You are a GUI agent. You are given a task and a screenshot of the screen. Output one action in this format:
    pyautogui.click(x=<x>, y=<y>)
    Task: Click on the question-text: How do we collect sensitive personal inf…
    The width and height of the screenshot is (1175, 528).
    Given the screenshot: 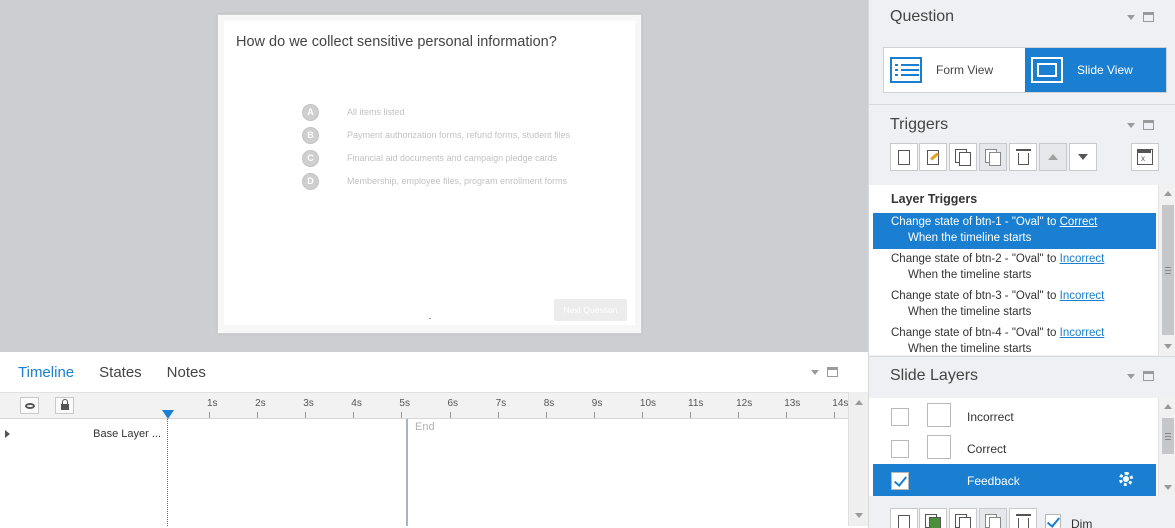 What is the action you would take?
    pyautogui.click(x=396, y=42)
    